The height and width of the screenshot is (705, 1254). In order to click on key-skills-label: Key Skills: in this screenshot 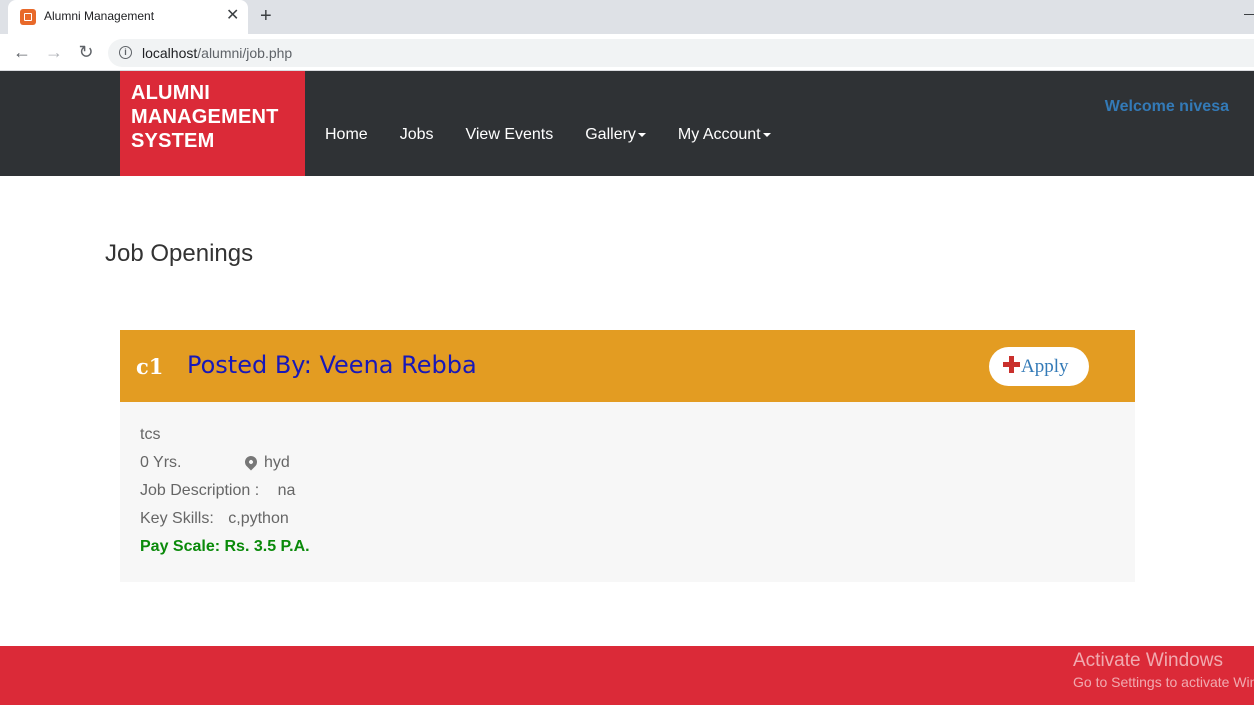, I will do `click(177, 518)`.